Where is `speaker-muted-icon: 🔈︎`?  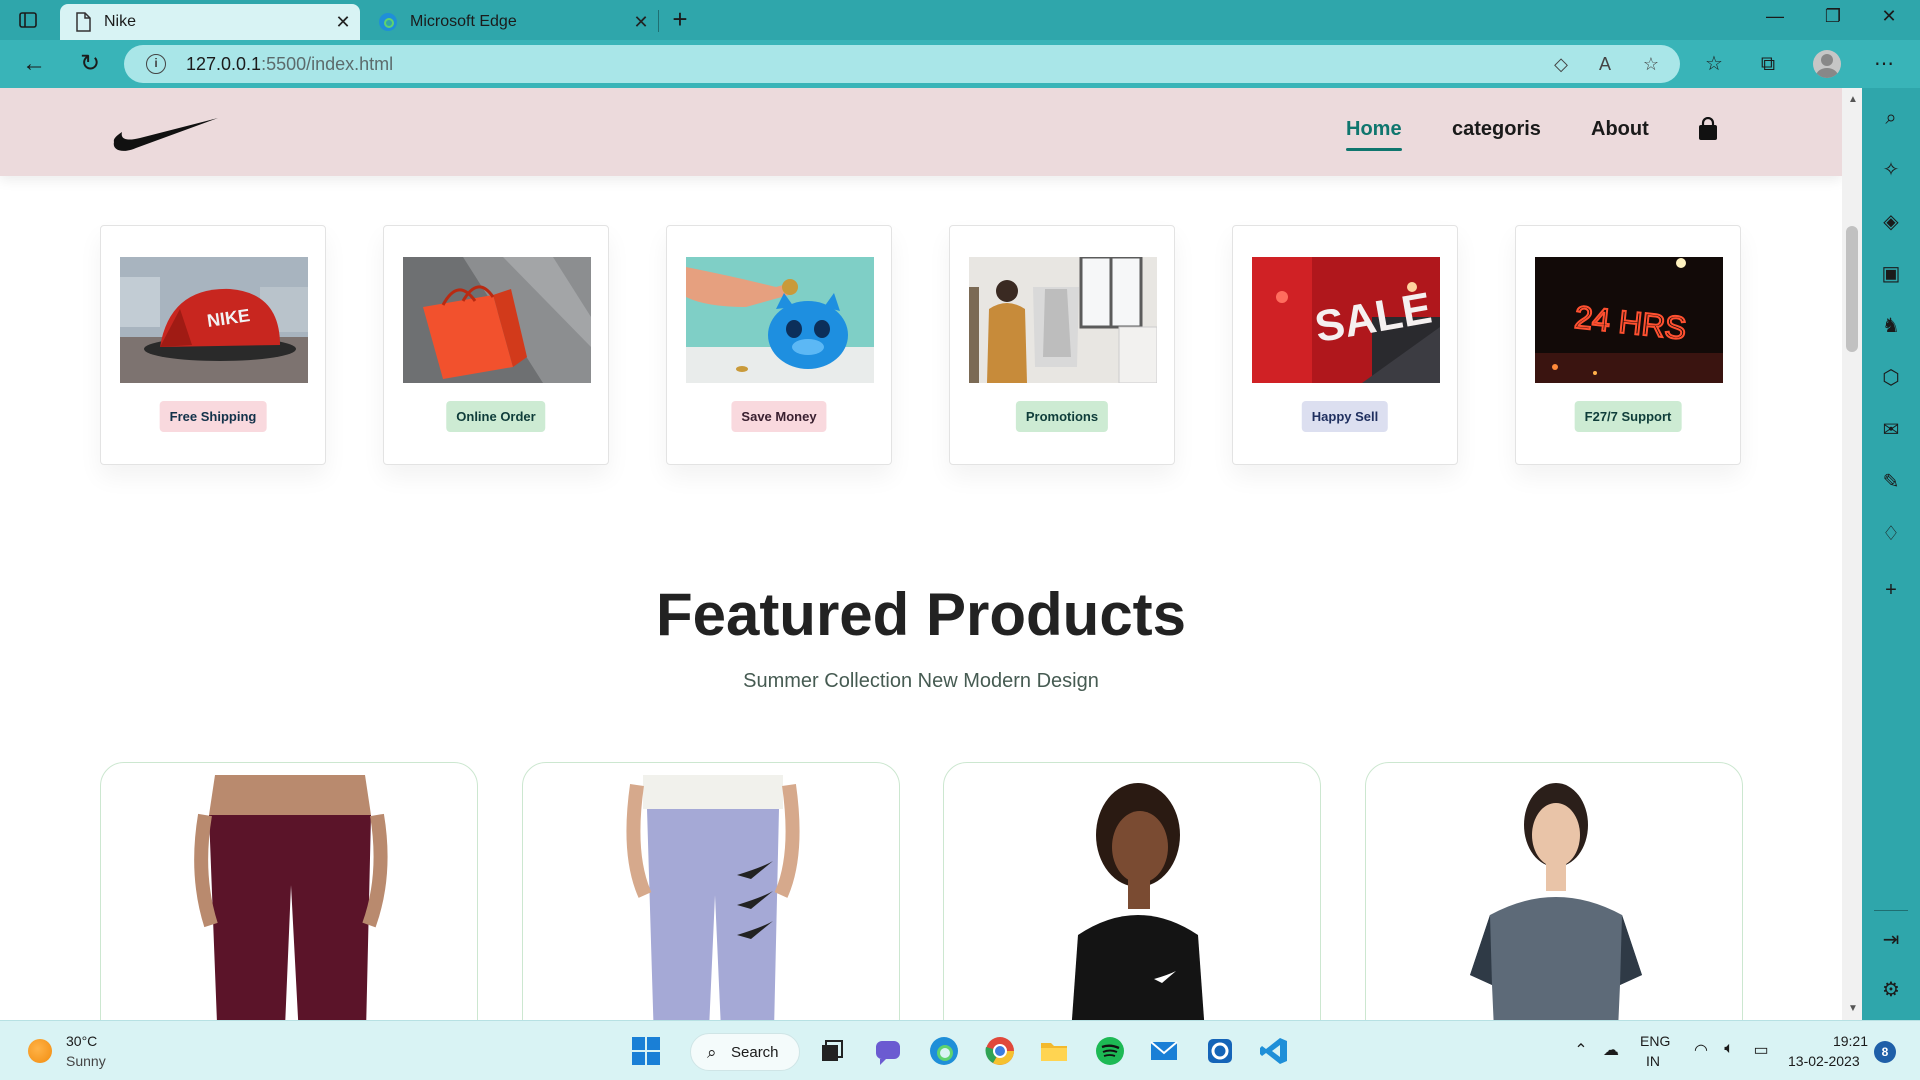 speaker-muted-icon: 🔈︎ is located at coordinates (1729, 1049).